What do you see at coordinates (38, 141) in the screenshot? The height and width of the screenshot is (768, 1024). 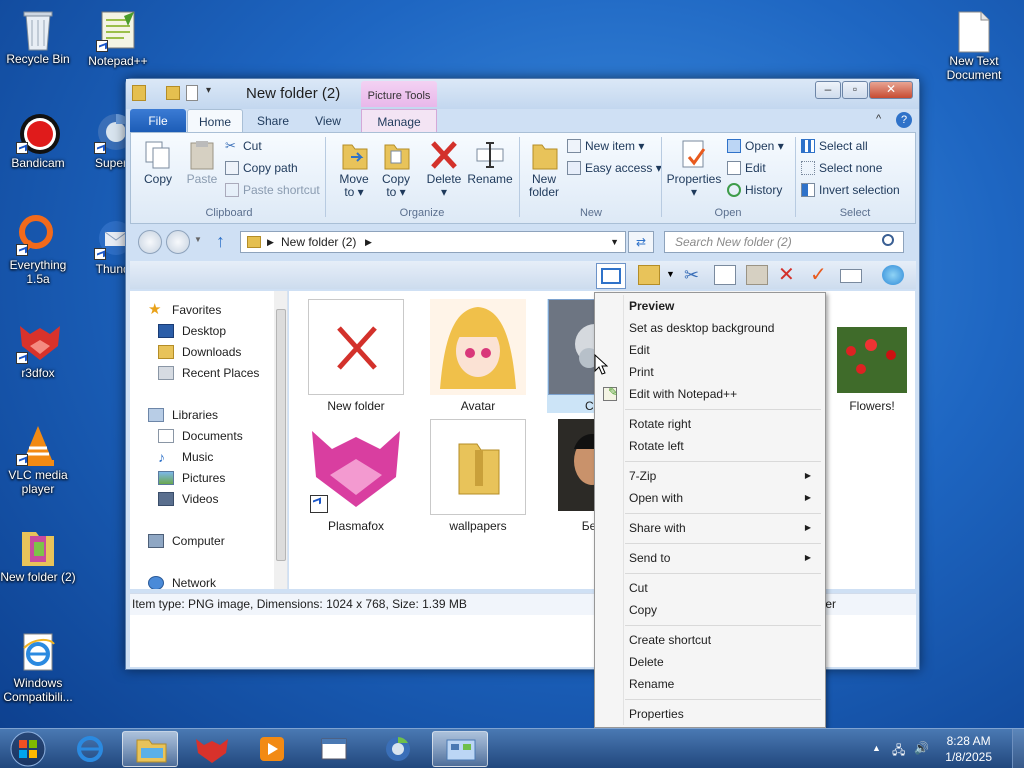 I see `desktop-icon-bandicam: Bandicam` at bounding box center [38, 141].